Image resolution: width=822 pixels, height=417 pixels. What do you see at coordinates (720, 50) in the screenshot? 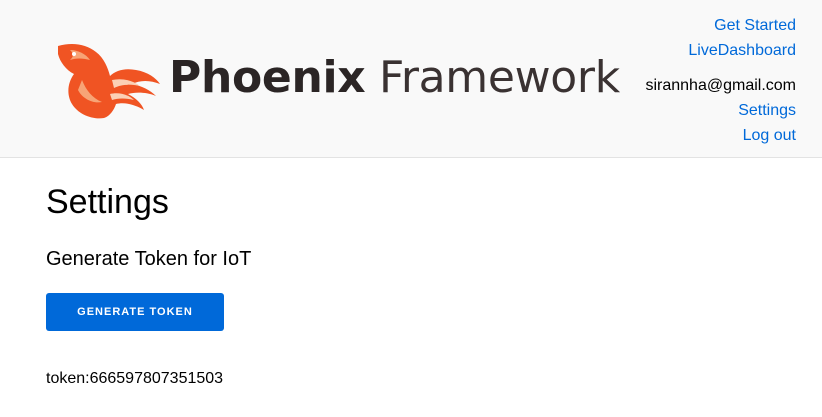
I see `nav-link-live-dashboard: LiveDashboard` at bounding box center [720, 50].